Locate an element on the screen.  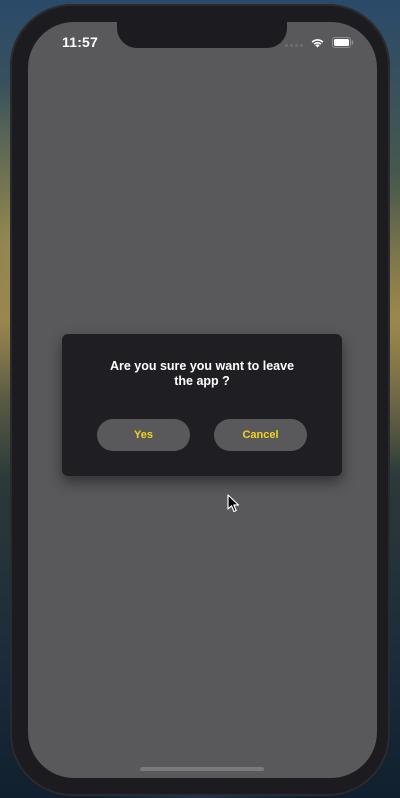
cancel-button: Cancel is located at coordinates (260, 435).